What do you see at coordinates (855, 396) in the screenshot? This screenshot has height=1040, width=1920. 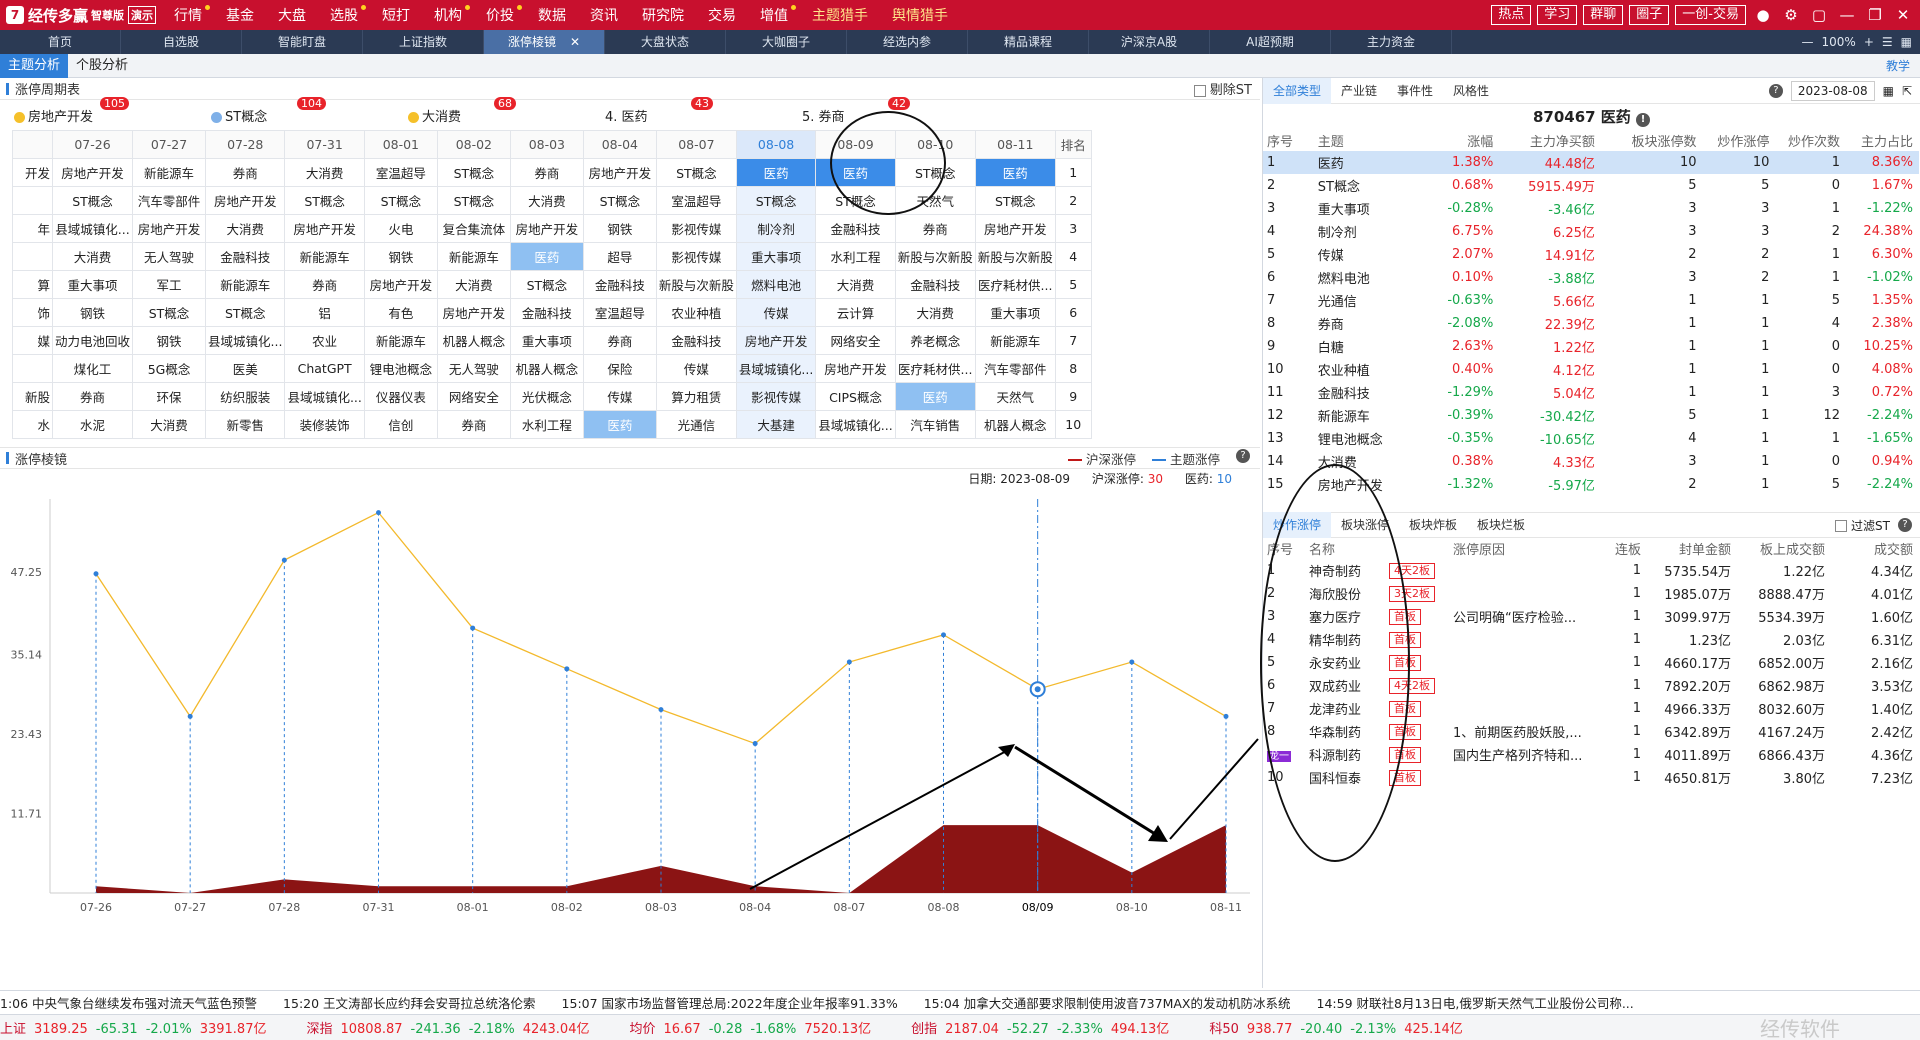 I see `cycle-cell: CIPS概念` at bounding box center [855, 396].